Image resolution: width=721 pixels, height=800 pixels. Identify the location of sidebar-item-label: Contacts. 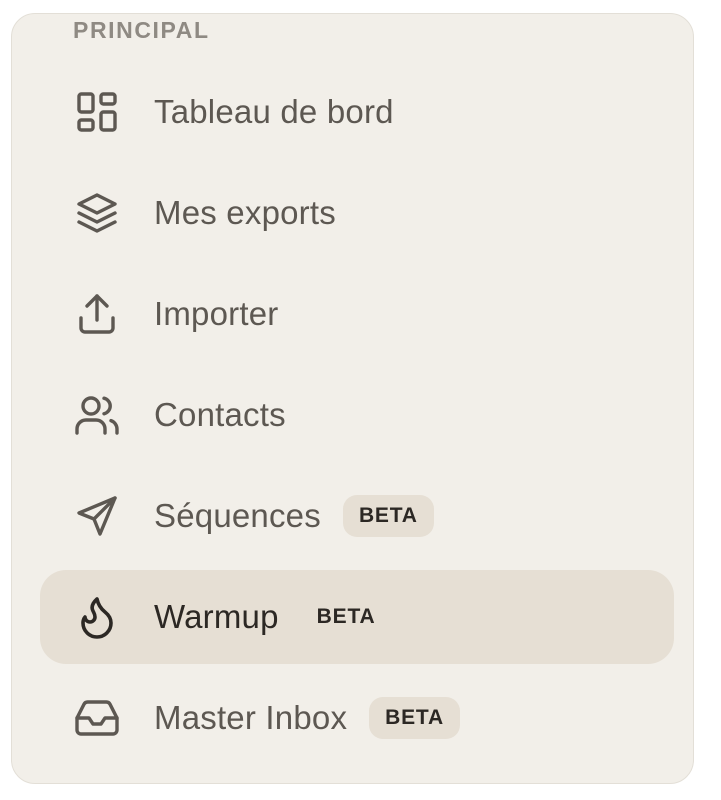
(220, 414).